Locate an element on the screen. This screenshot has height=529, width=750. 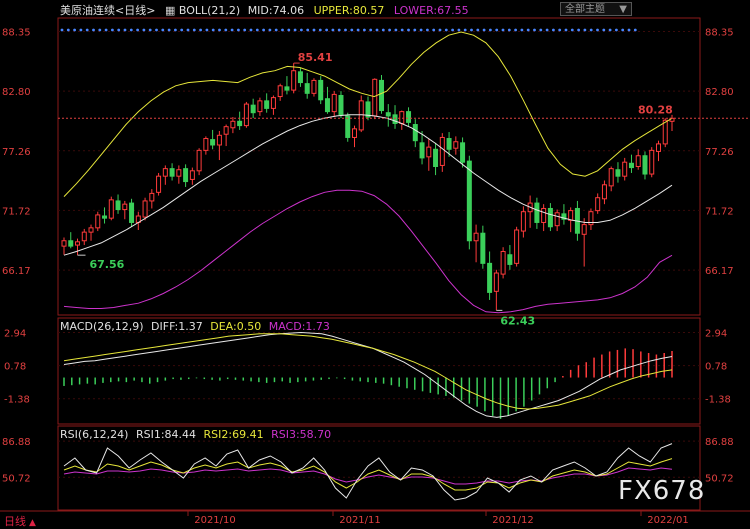
start-low-annotation: 67.56 is located at coordinates (107, 264).